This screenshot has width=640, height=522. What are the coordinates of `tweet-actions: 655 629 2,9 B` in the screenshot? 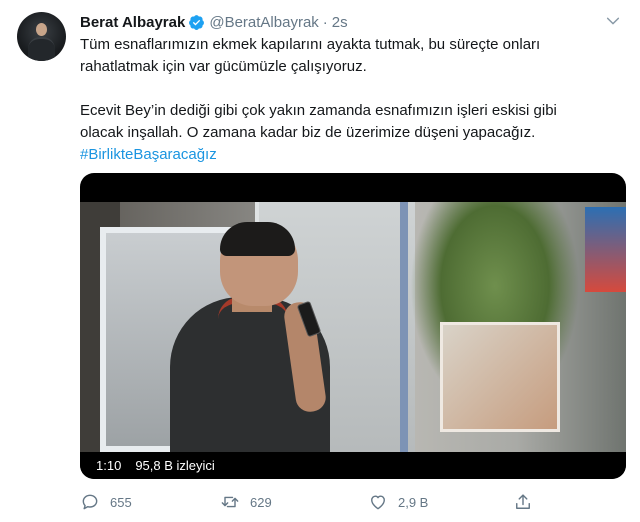 It's located at (310, 502).